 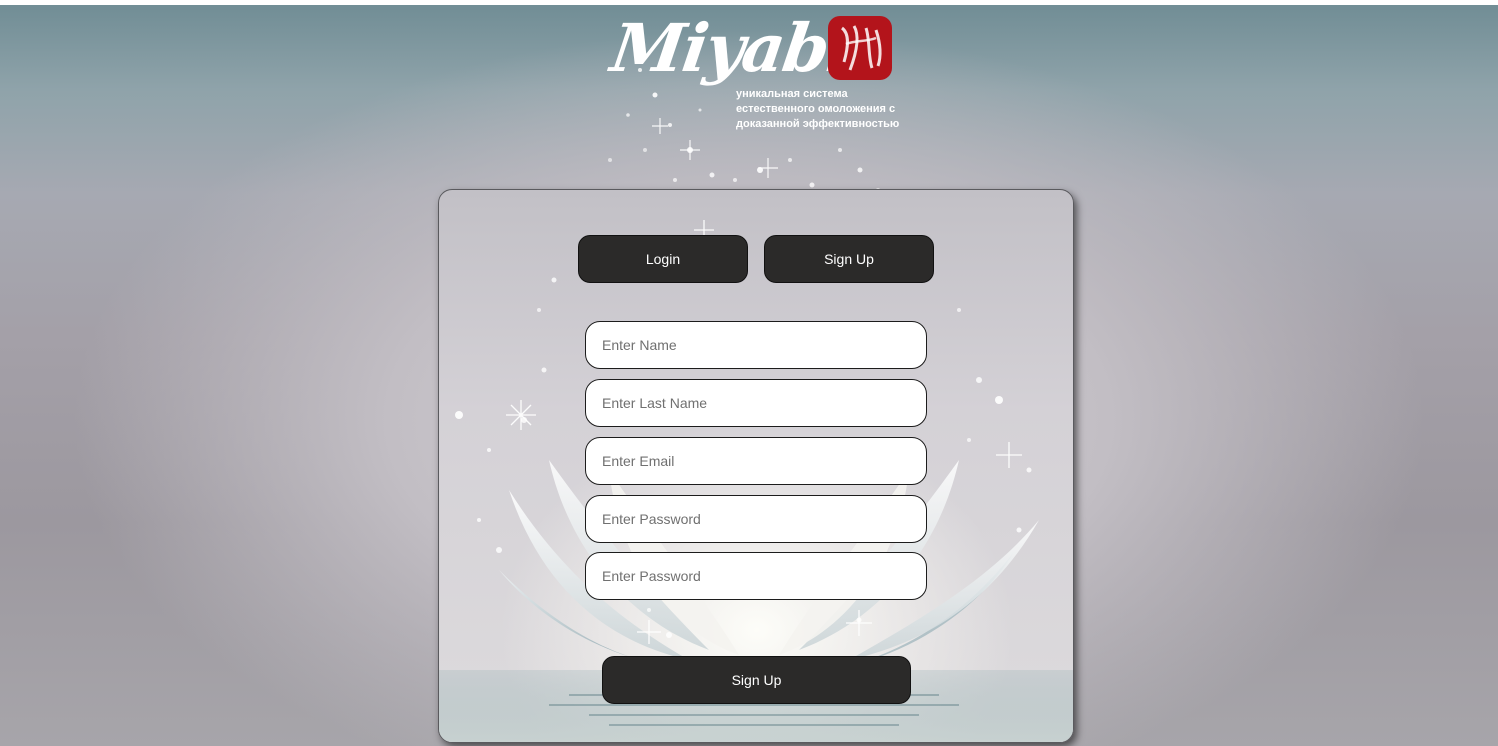 What do you see at coordinates (756, 519) in the screenshot?
I see `password-field` at bounding box center [756, 519].